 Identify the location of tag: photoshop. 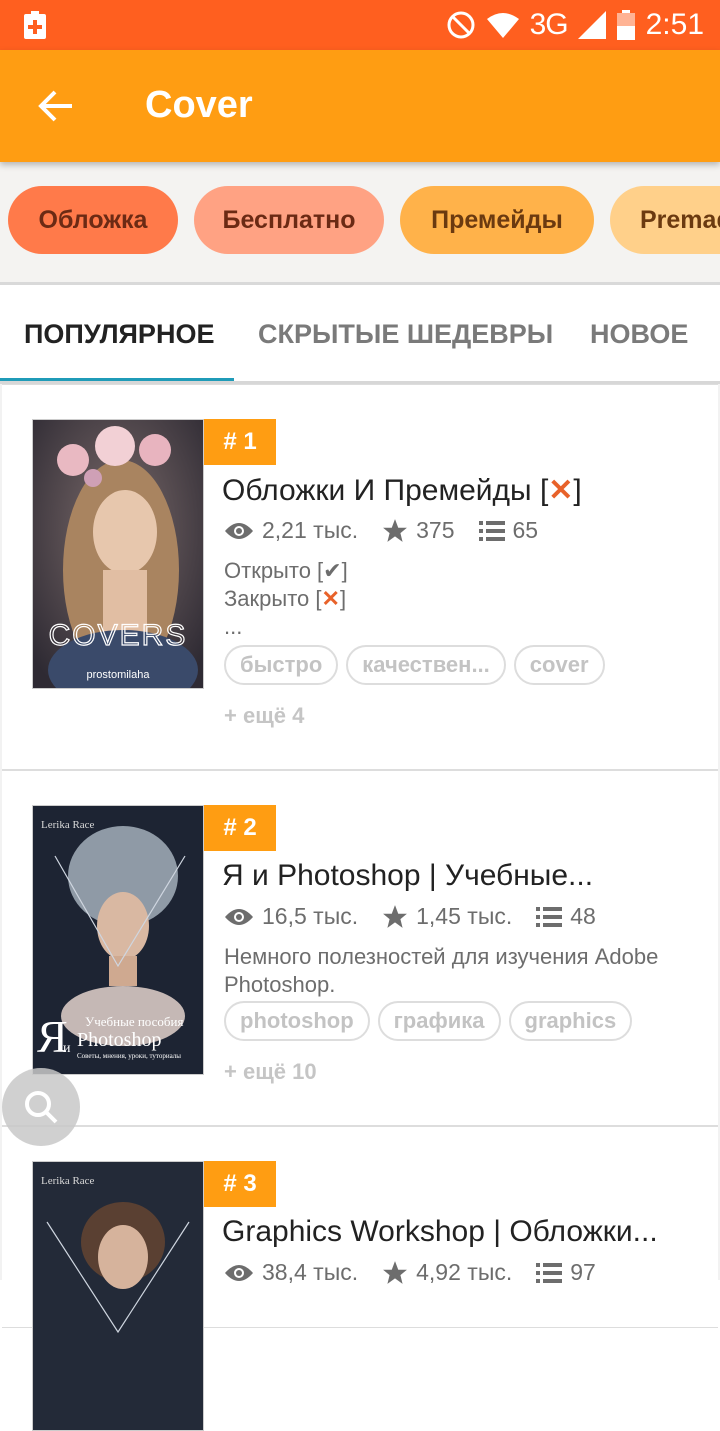
(297, 1021).